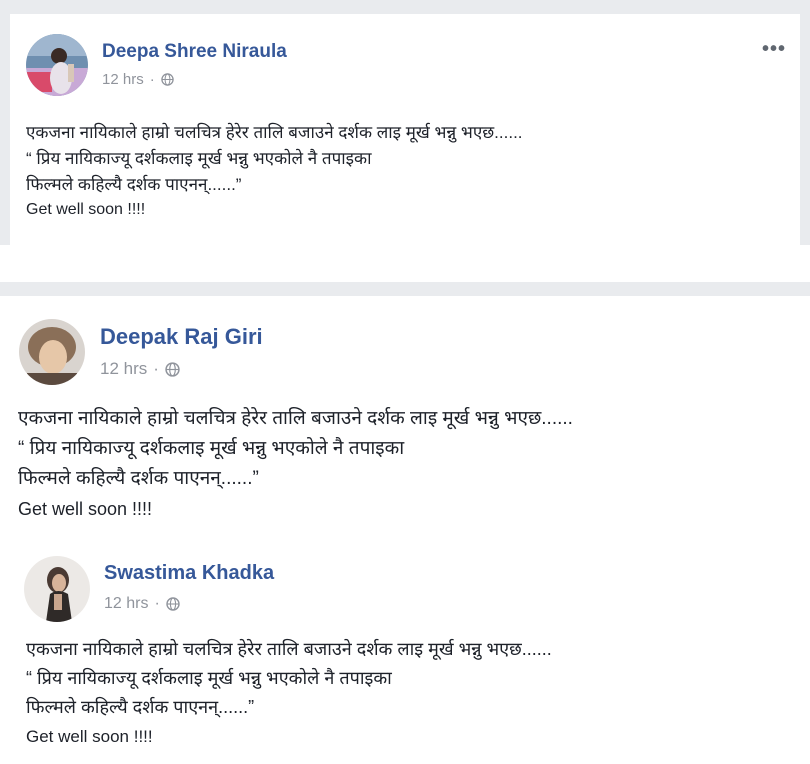 The image size is (810, 764). I want to click on author-name: Deepak Raj Giri, so click(181, 337).